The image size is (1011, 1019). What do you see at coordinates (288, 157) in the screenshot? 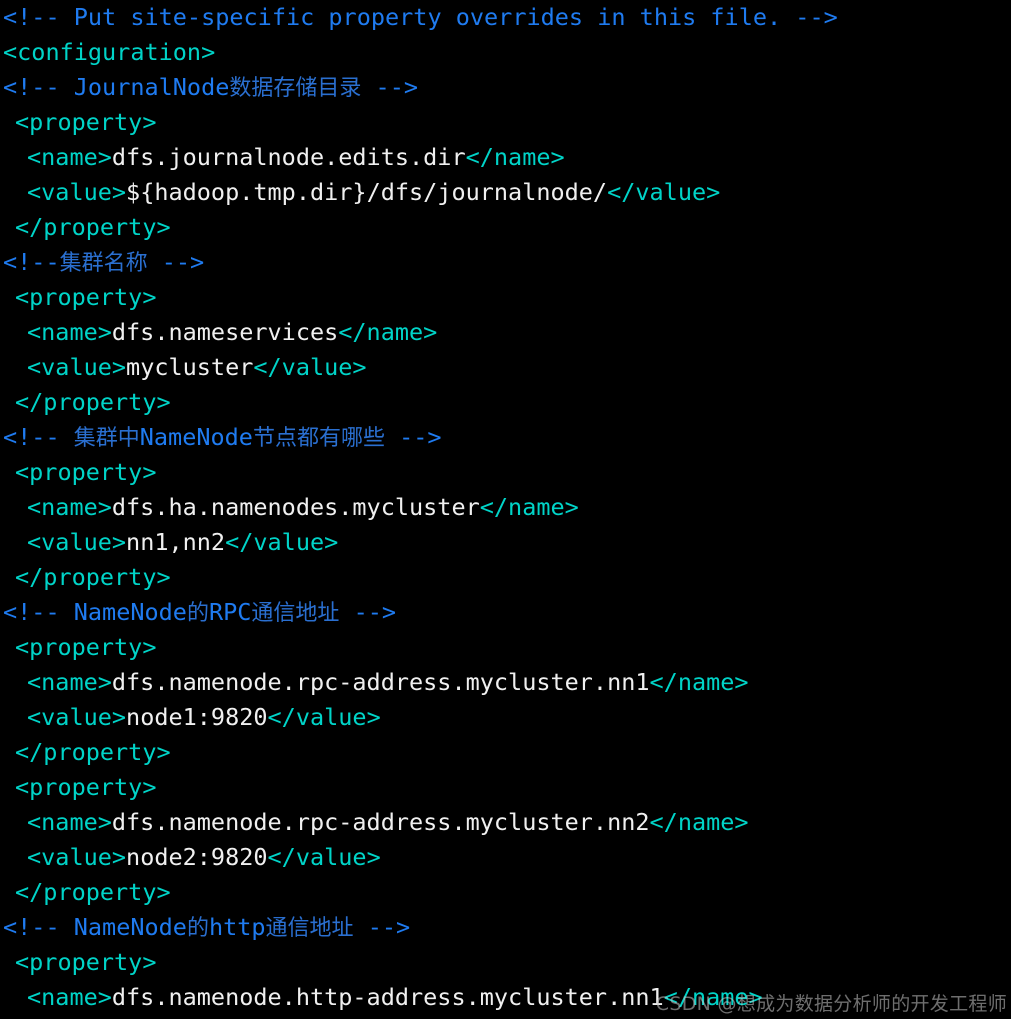
I see `code-token-text: dfs.journalnode.edits.dir` at bounding box center [288, 157].